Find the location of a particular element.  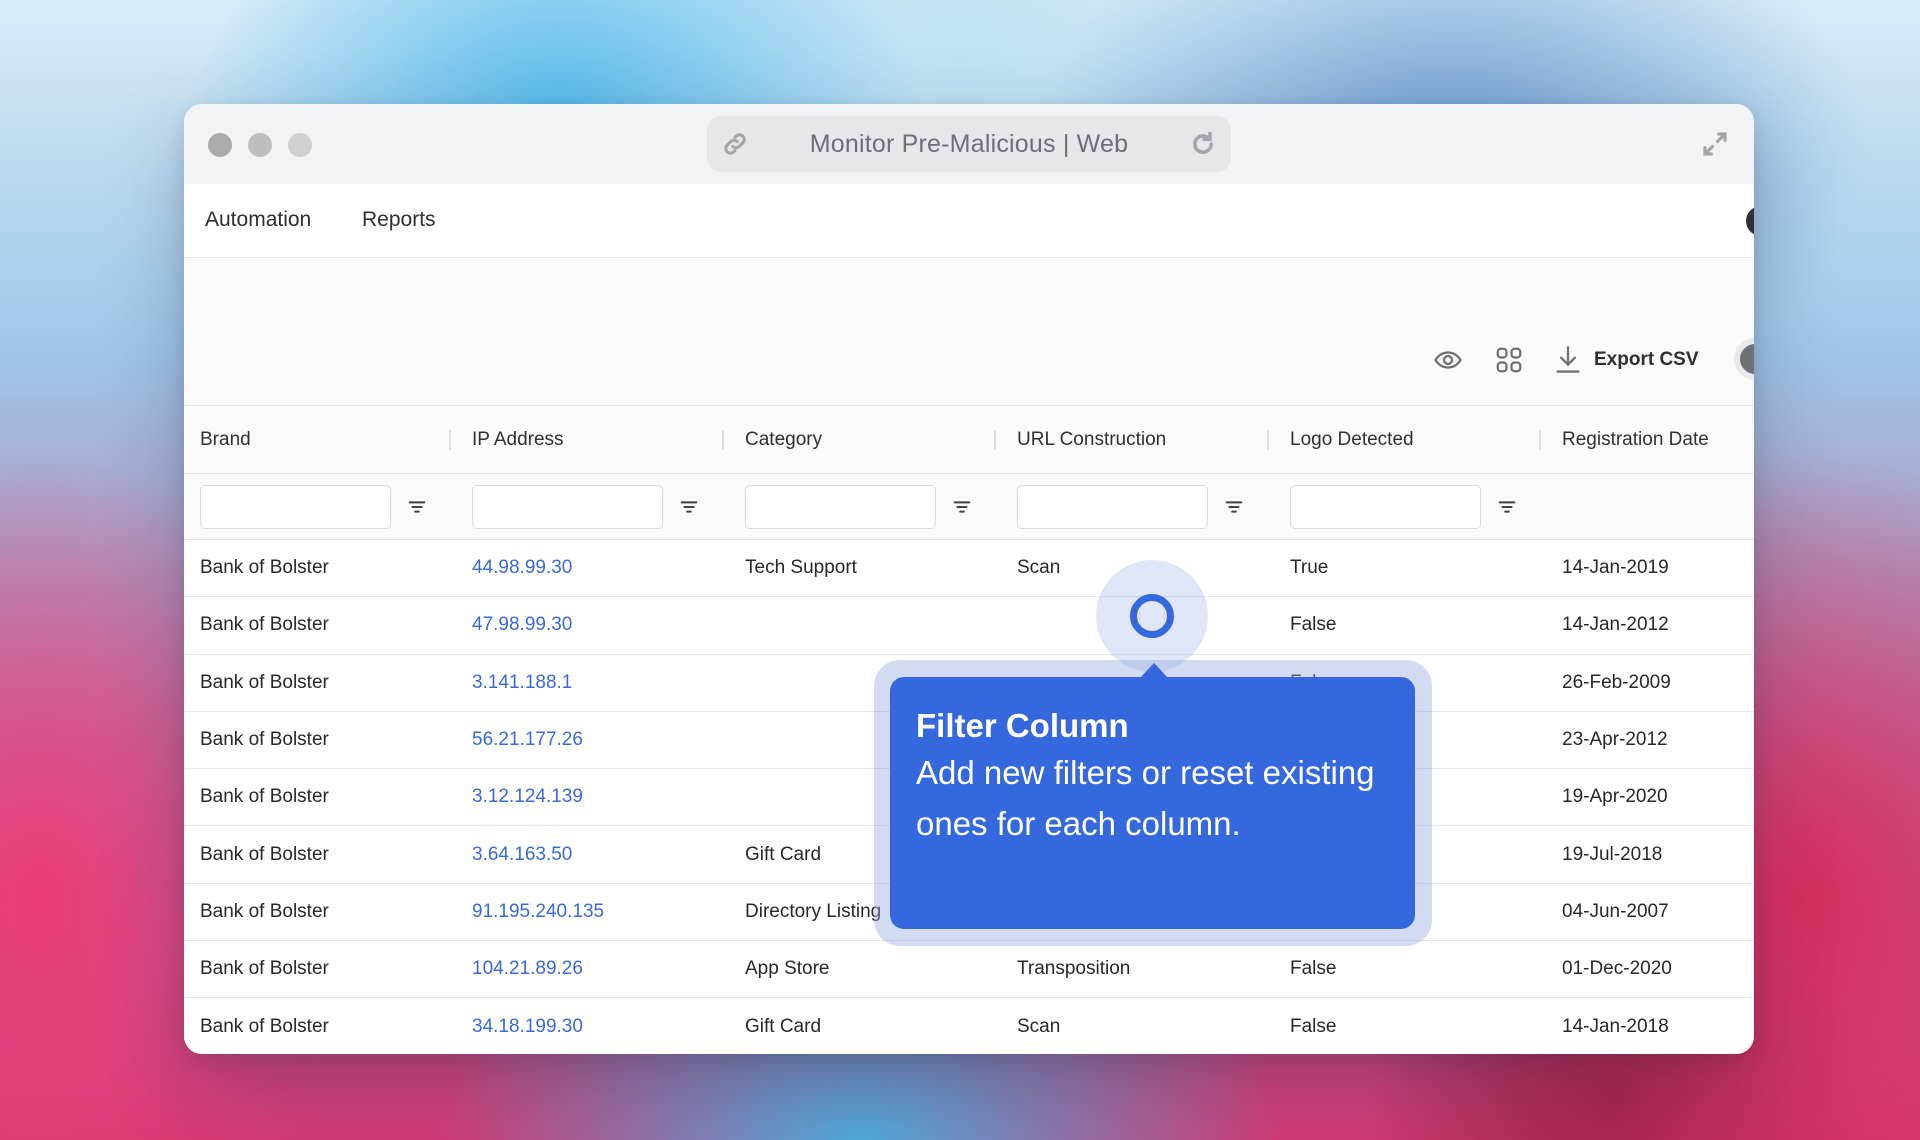

expand-icon is located at coordinates (1715, 144).